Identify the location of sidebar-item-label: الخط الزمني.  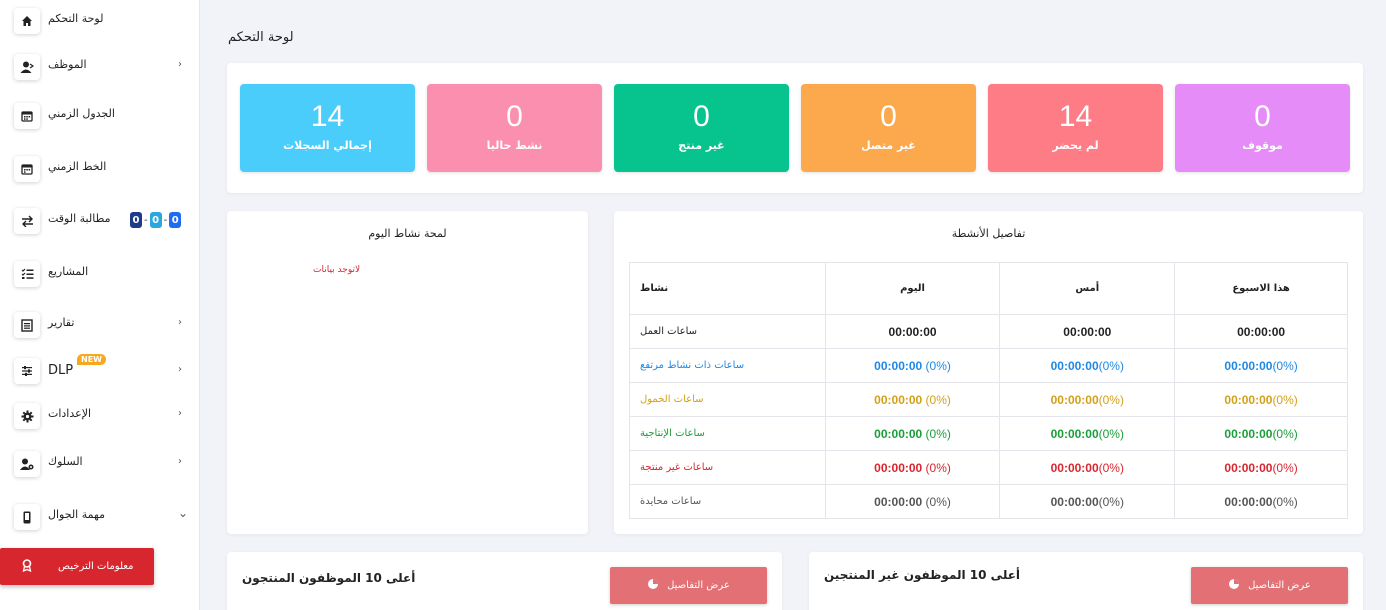
(77, 166).